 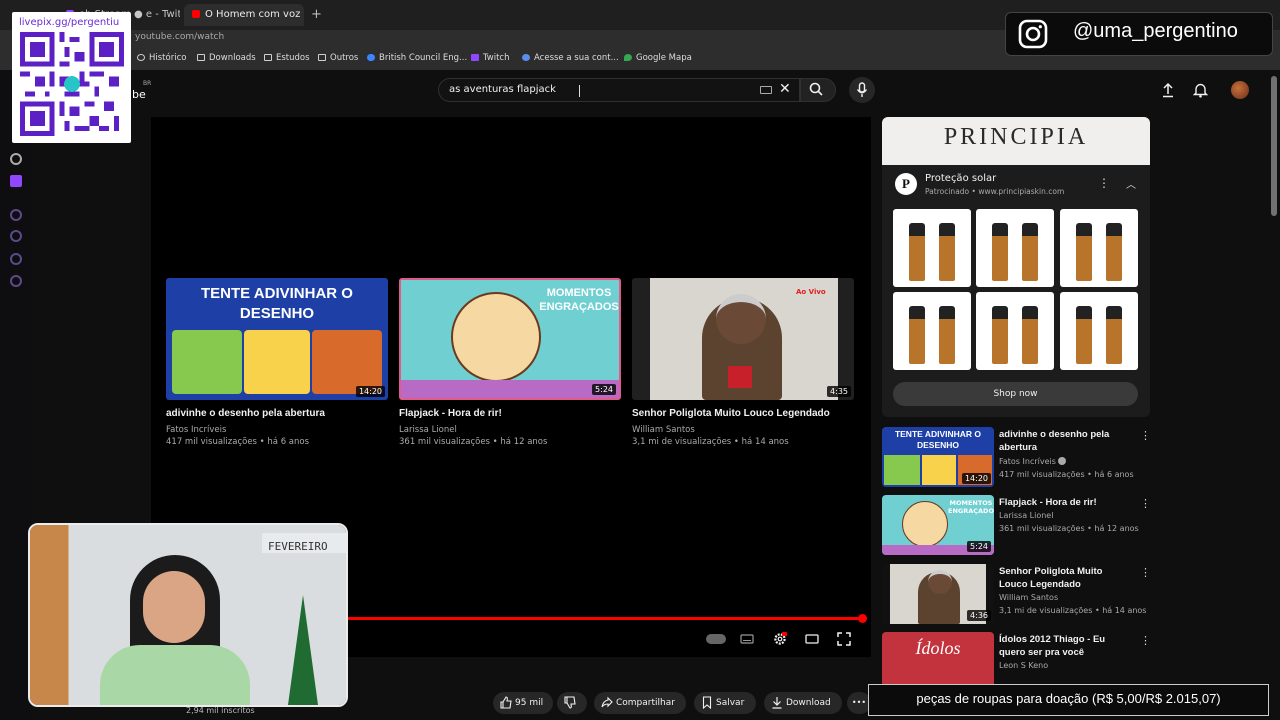 I want to click on twitch-icon, so click(x=16, y=181).